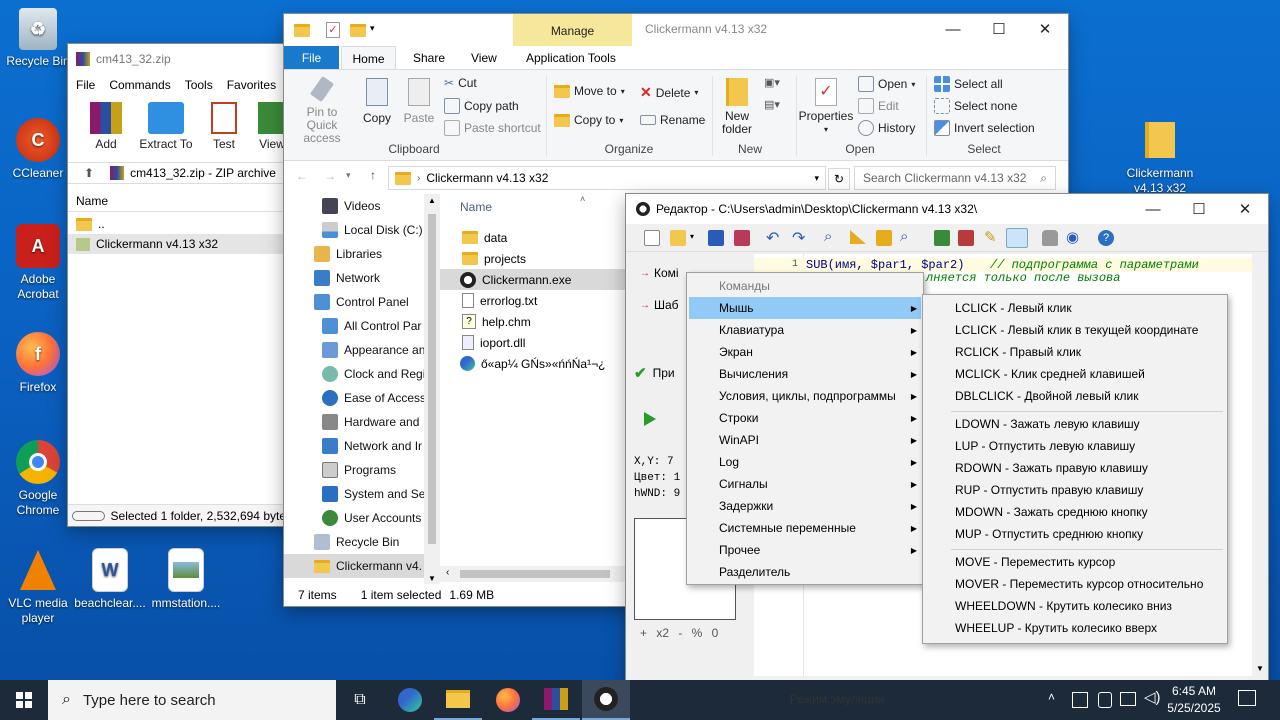  What do you see at coordinates (984, 128) in the screenshot?
I see `invert-selection-button: Invert selection` at bounding box center [984, 128].